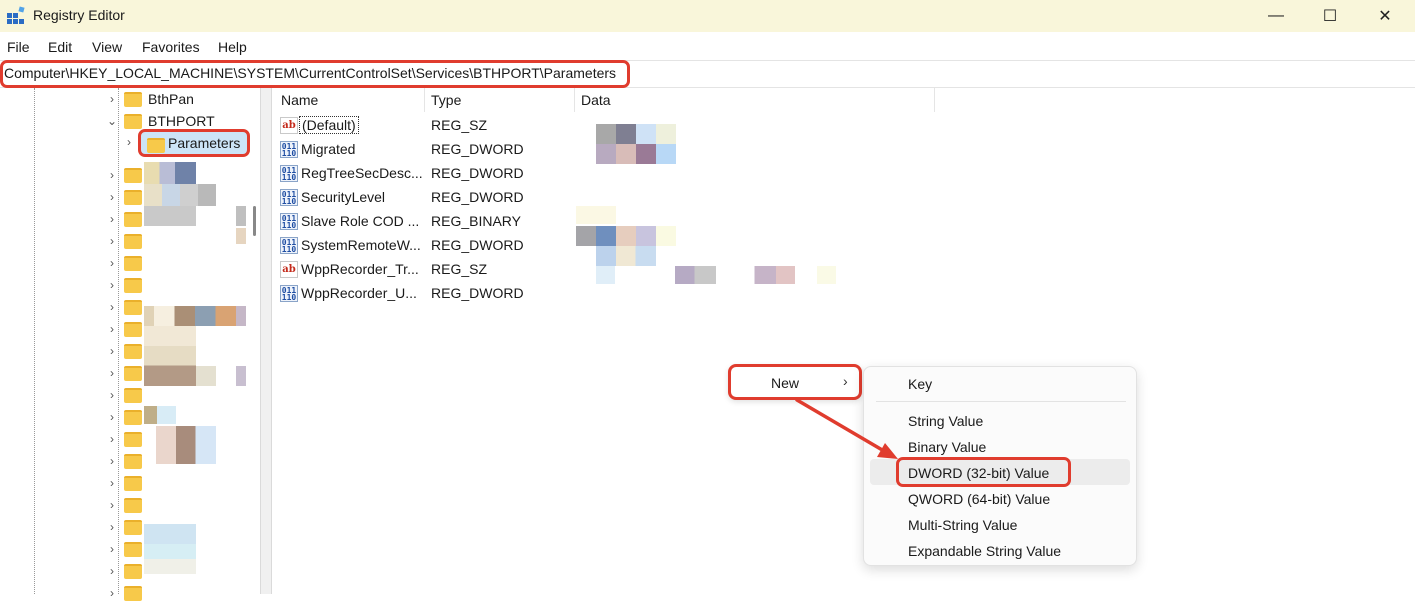 The width and height of the screenshot is (1415, 604). Describe the element at coordinates (476, 221) in the screenshot. I see `value-type: REG_BINARY` at that location.